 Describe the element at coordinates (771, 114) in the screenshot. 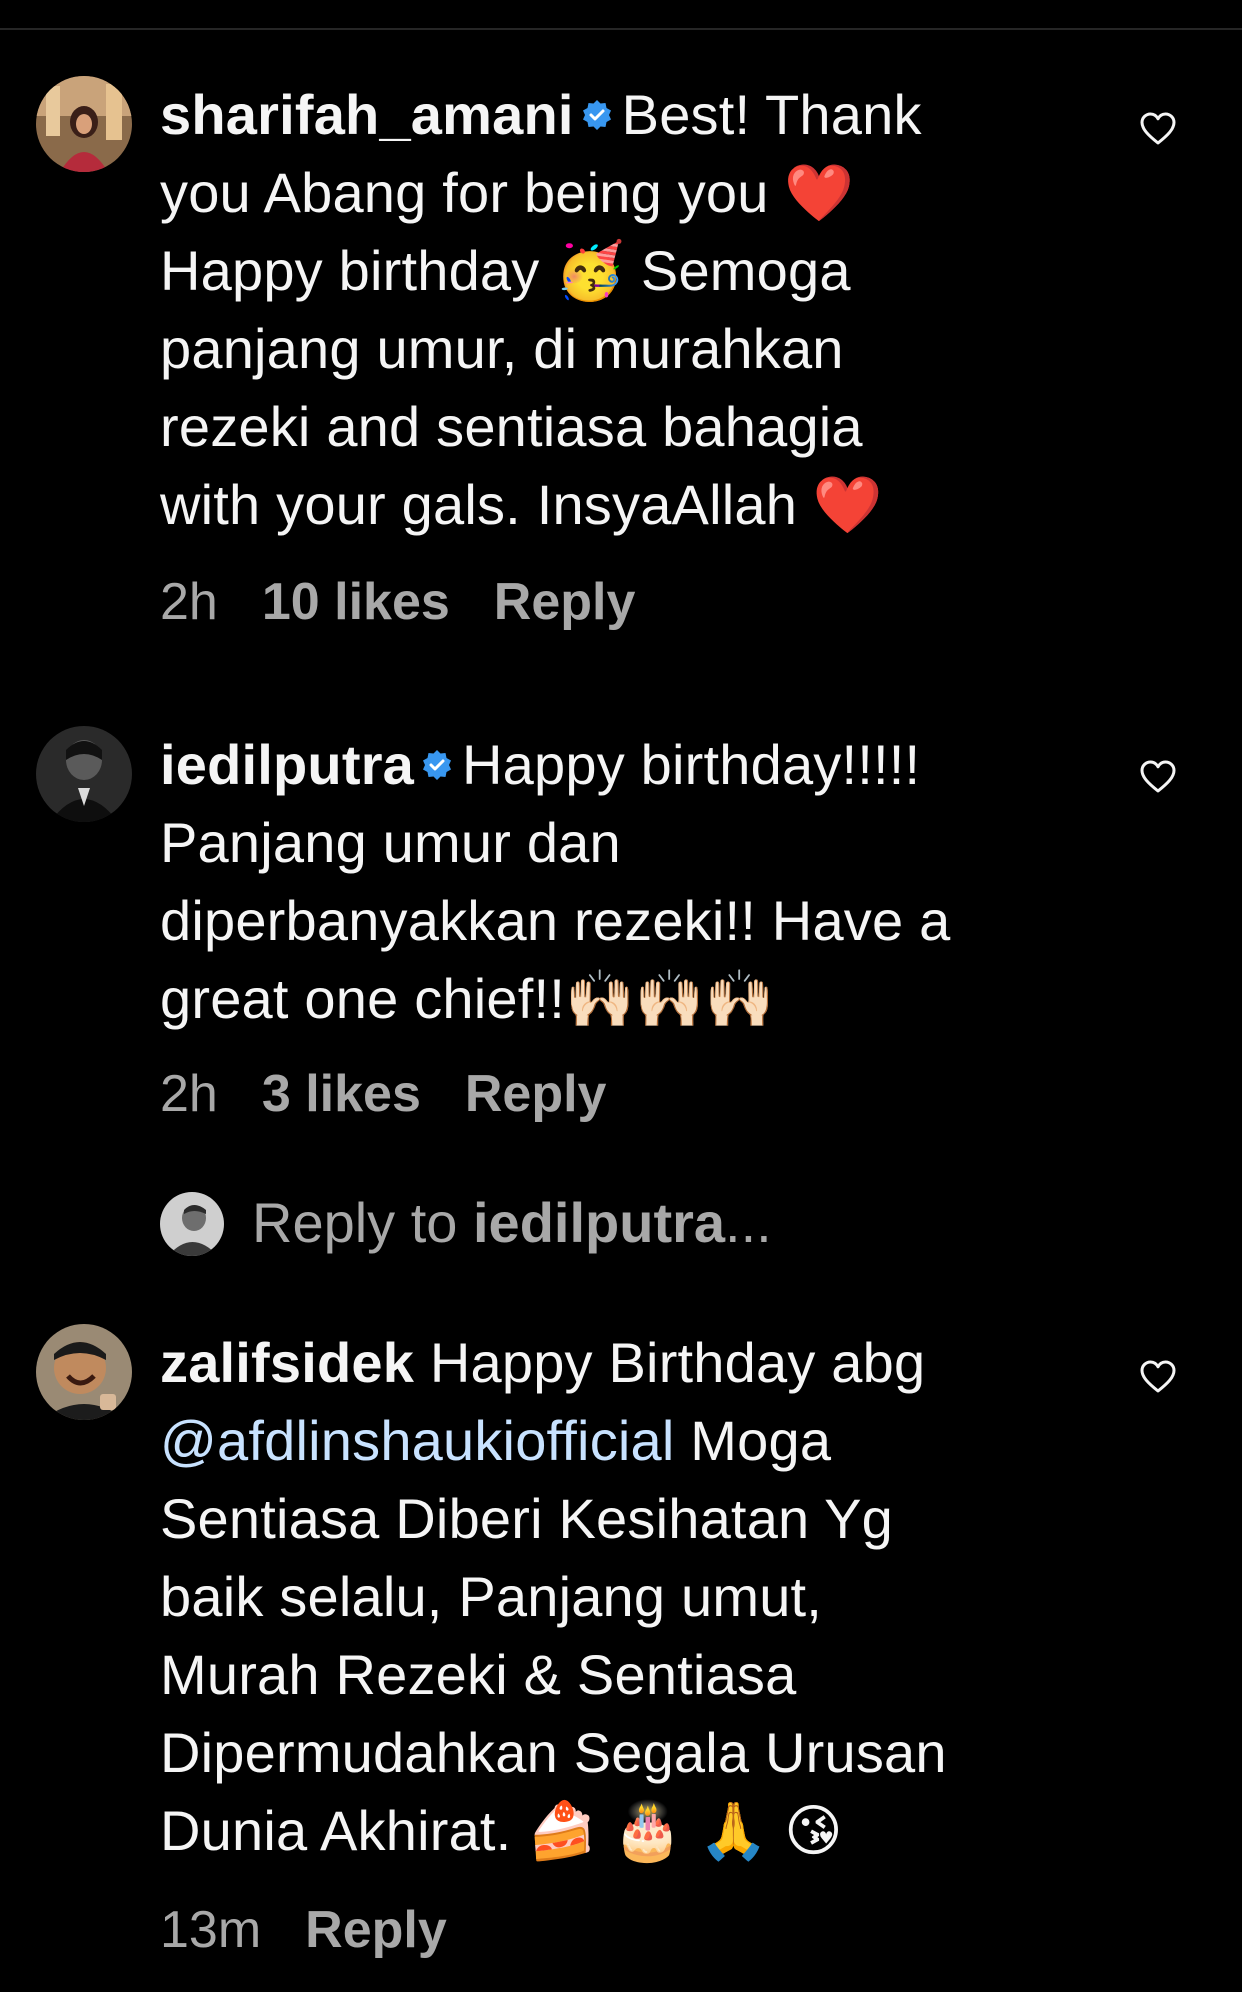

I see `comment-text: Best! Thank` at that location.